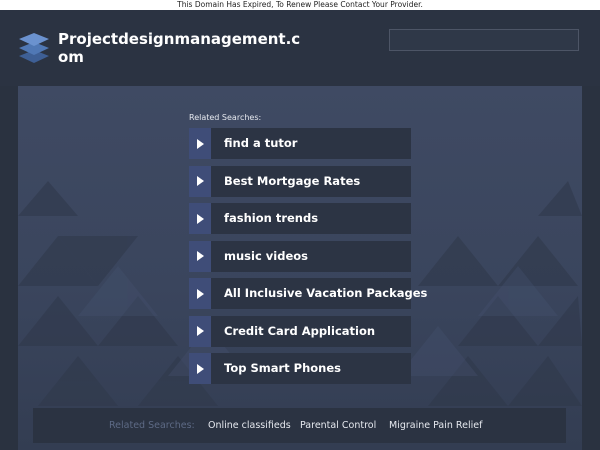 This screenshot has width=600, height=450. I want to click on footer-link-migraine-pain-relief: Migraine Pain Relief, so click(435, 425).